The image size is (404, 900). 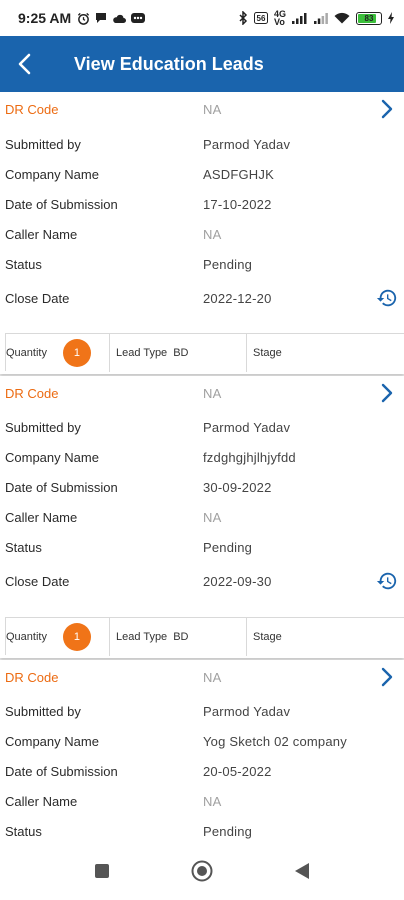 I want to click on close-date-value: 2022-09-30, so click(x=237, y=581).